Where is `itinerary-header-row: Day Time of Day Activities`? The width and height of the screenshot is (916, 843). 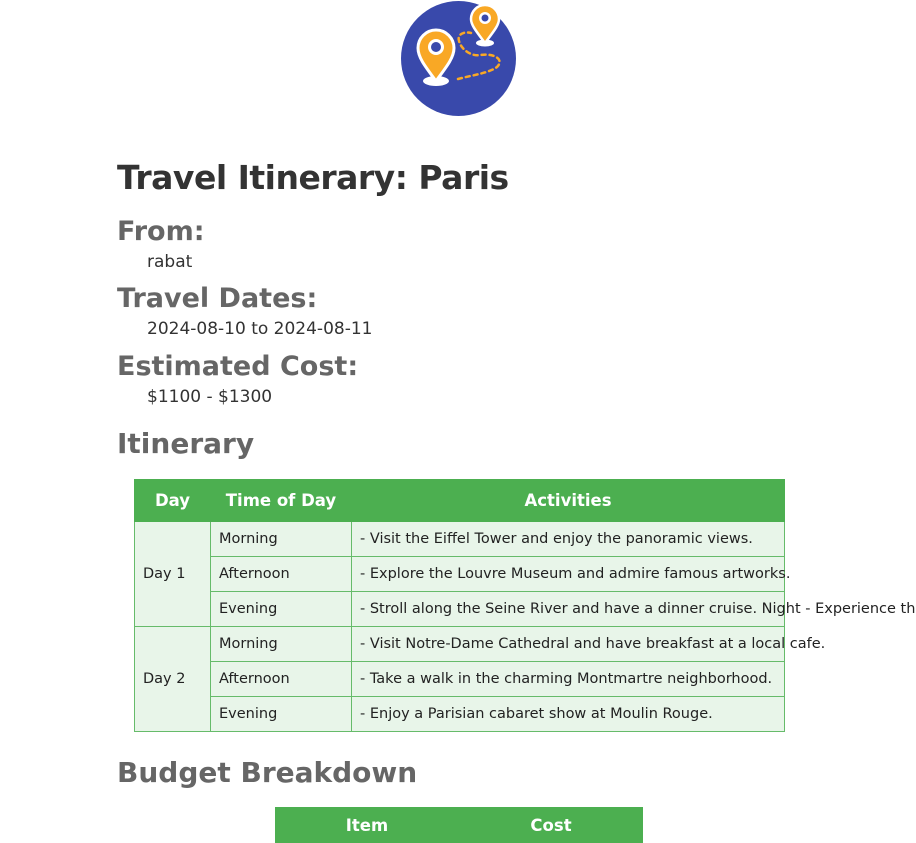
itinerary-header-row: Day Time of Day Activities is located at coordinates (459, 500).